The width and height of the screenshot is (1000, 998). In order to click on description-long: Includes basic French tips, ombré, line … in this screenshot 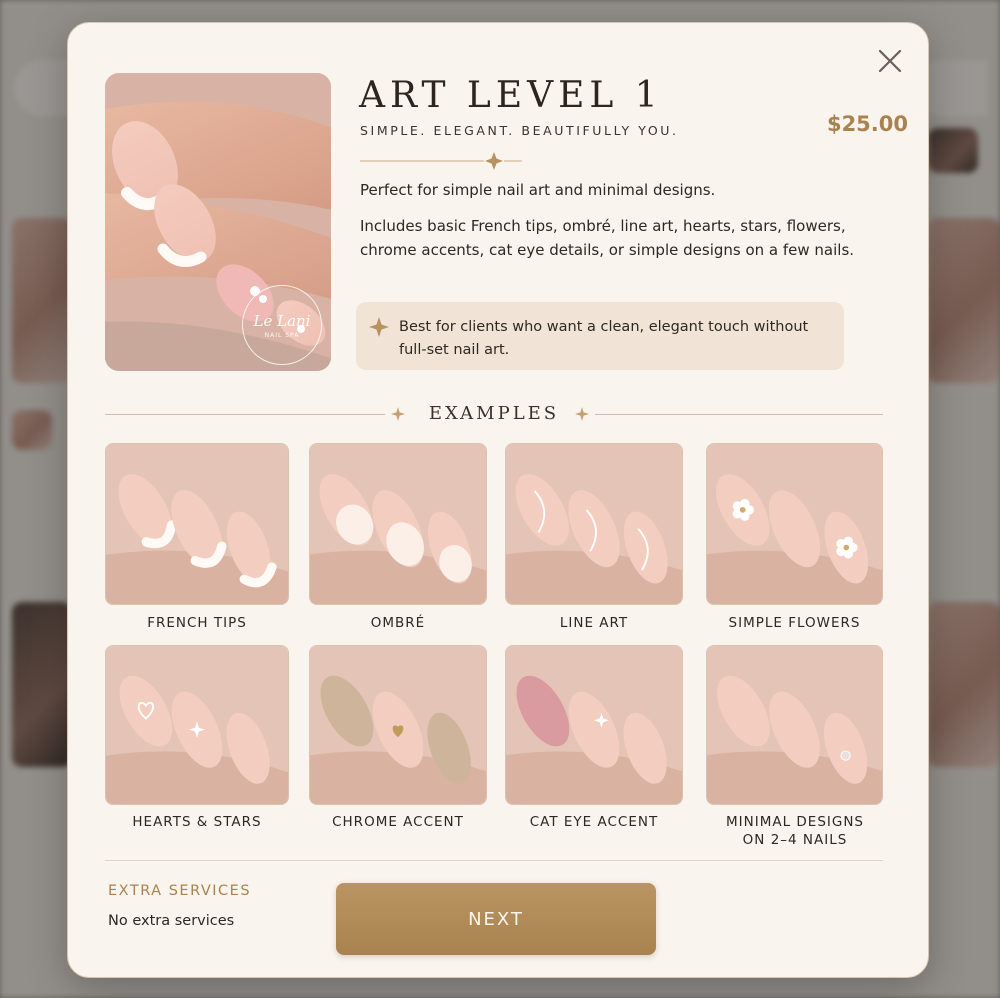, I will do `click(607, 238)`.